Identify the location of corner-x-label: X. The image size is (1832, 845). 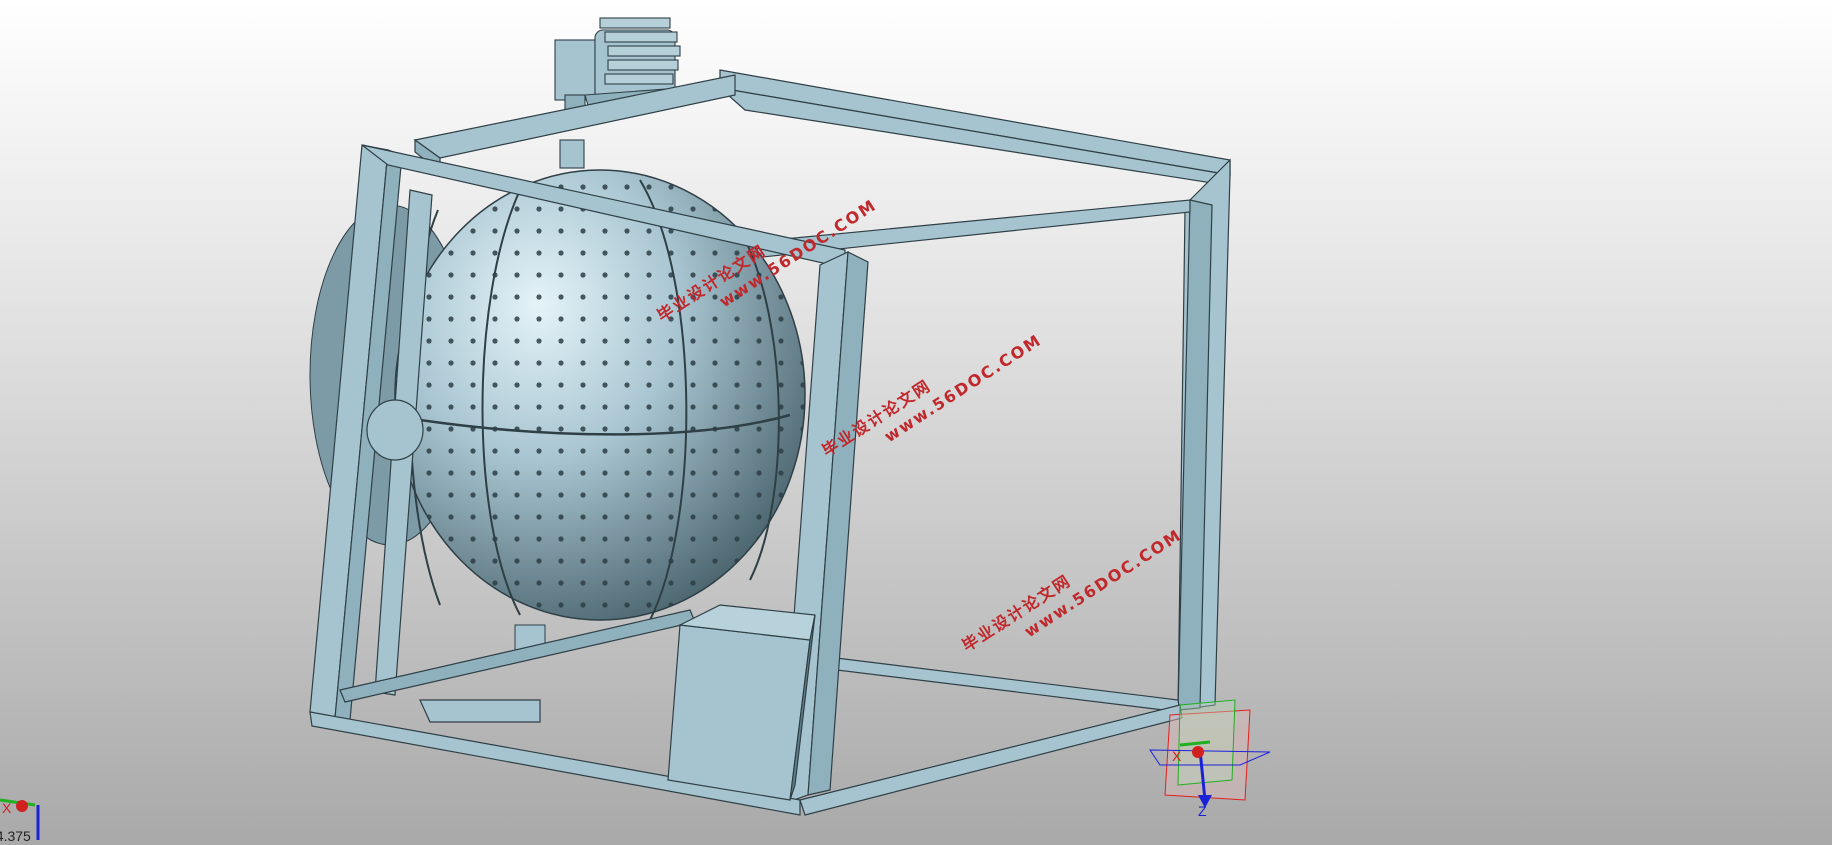
(7, 808).